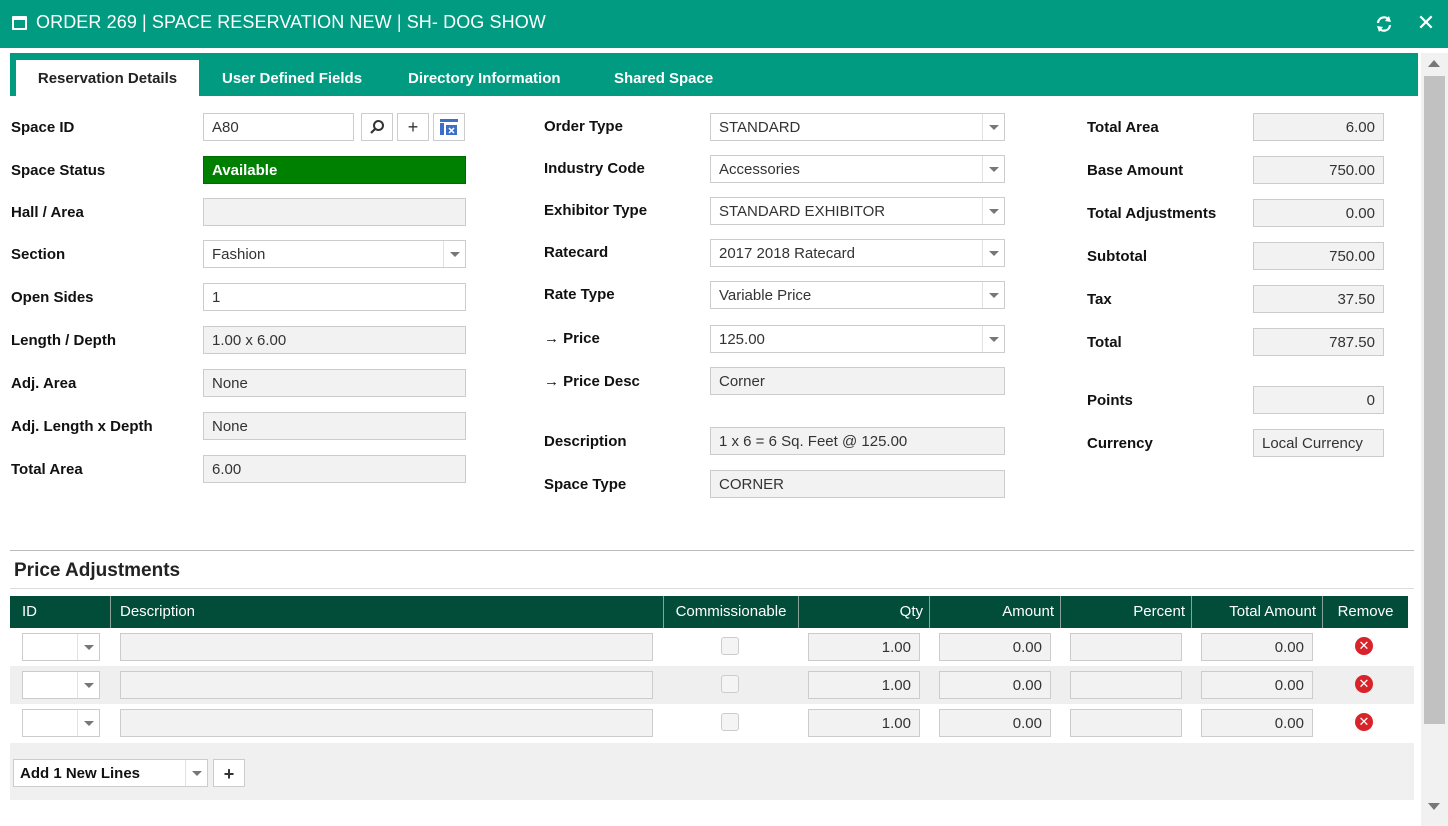 This screenshot has height=826, width=1448. Describe the element at coordinates (43, 127) in the screenshot. I see `space-id-label: Space ID` at that location.